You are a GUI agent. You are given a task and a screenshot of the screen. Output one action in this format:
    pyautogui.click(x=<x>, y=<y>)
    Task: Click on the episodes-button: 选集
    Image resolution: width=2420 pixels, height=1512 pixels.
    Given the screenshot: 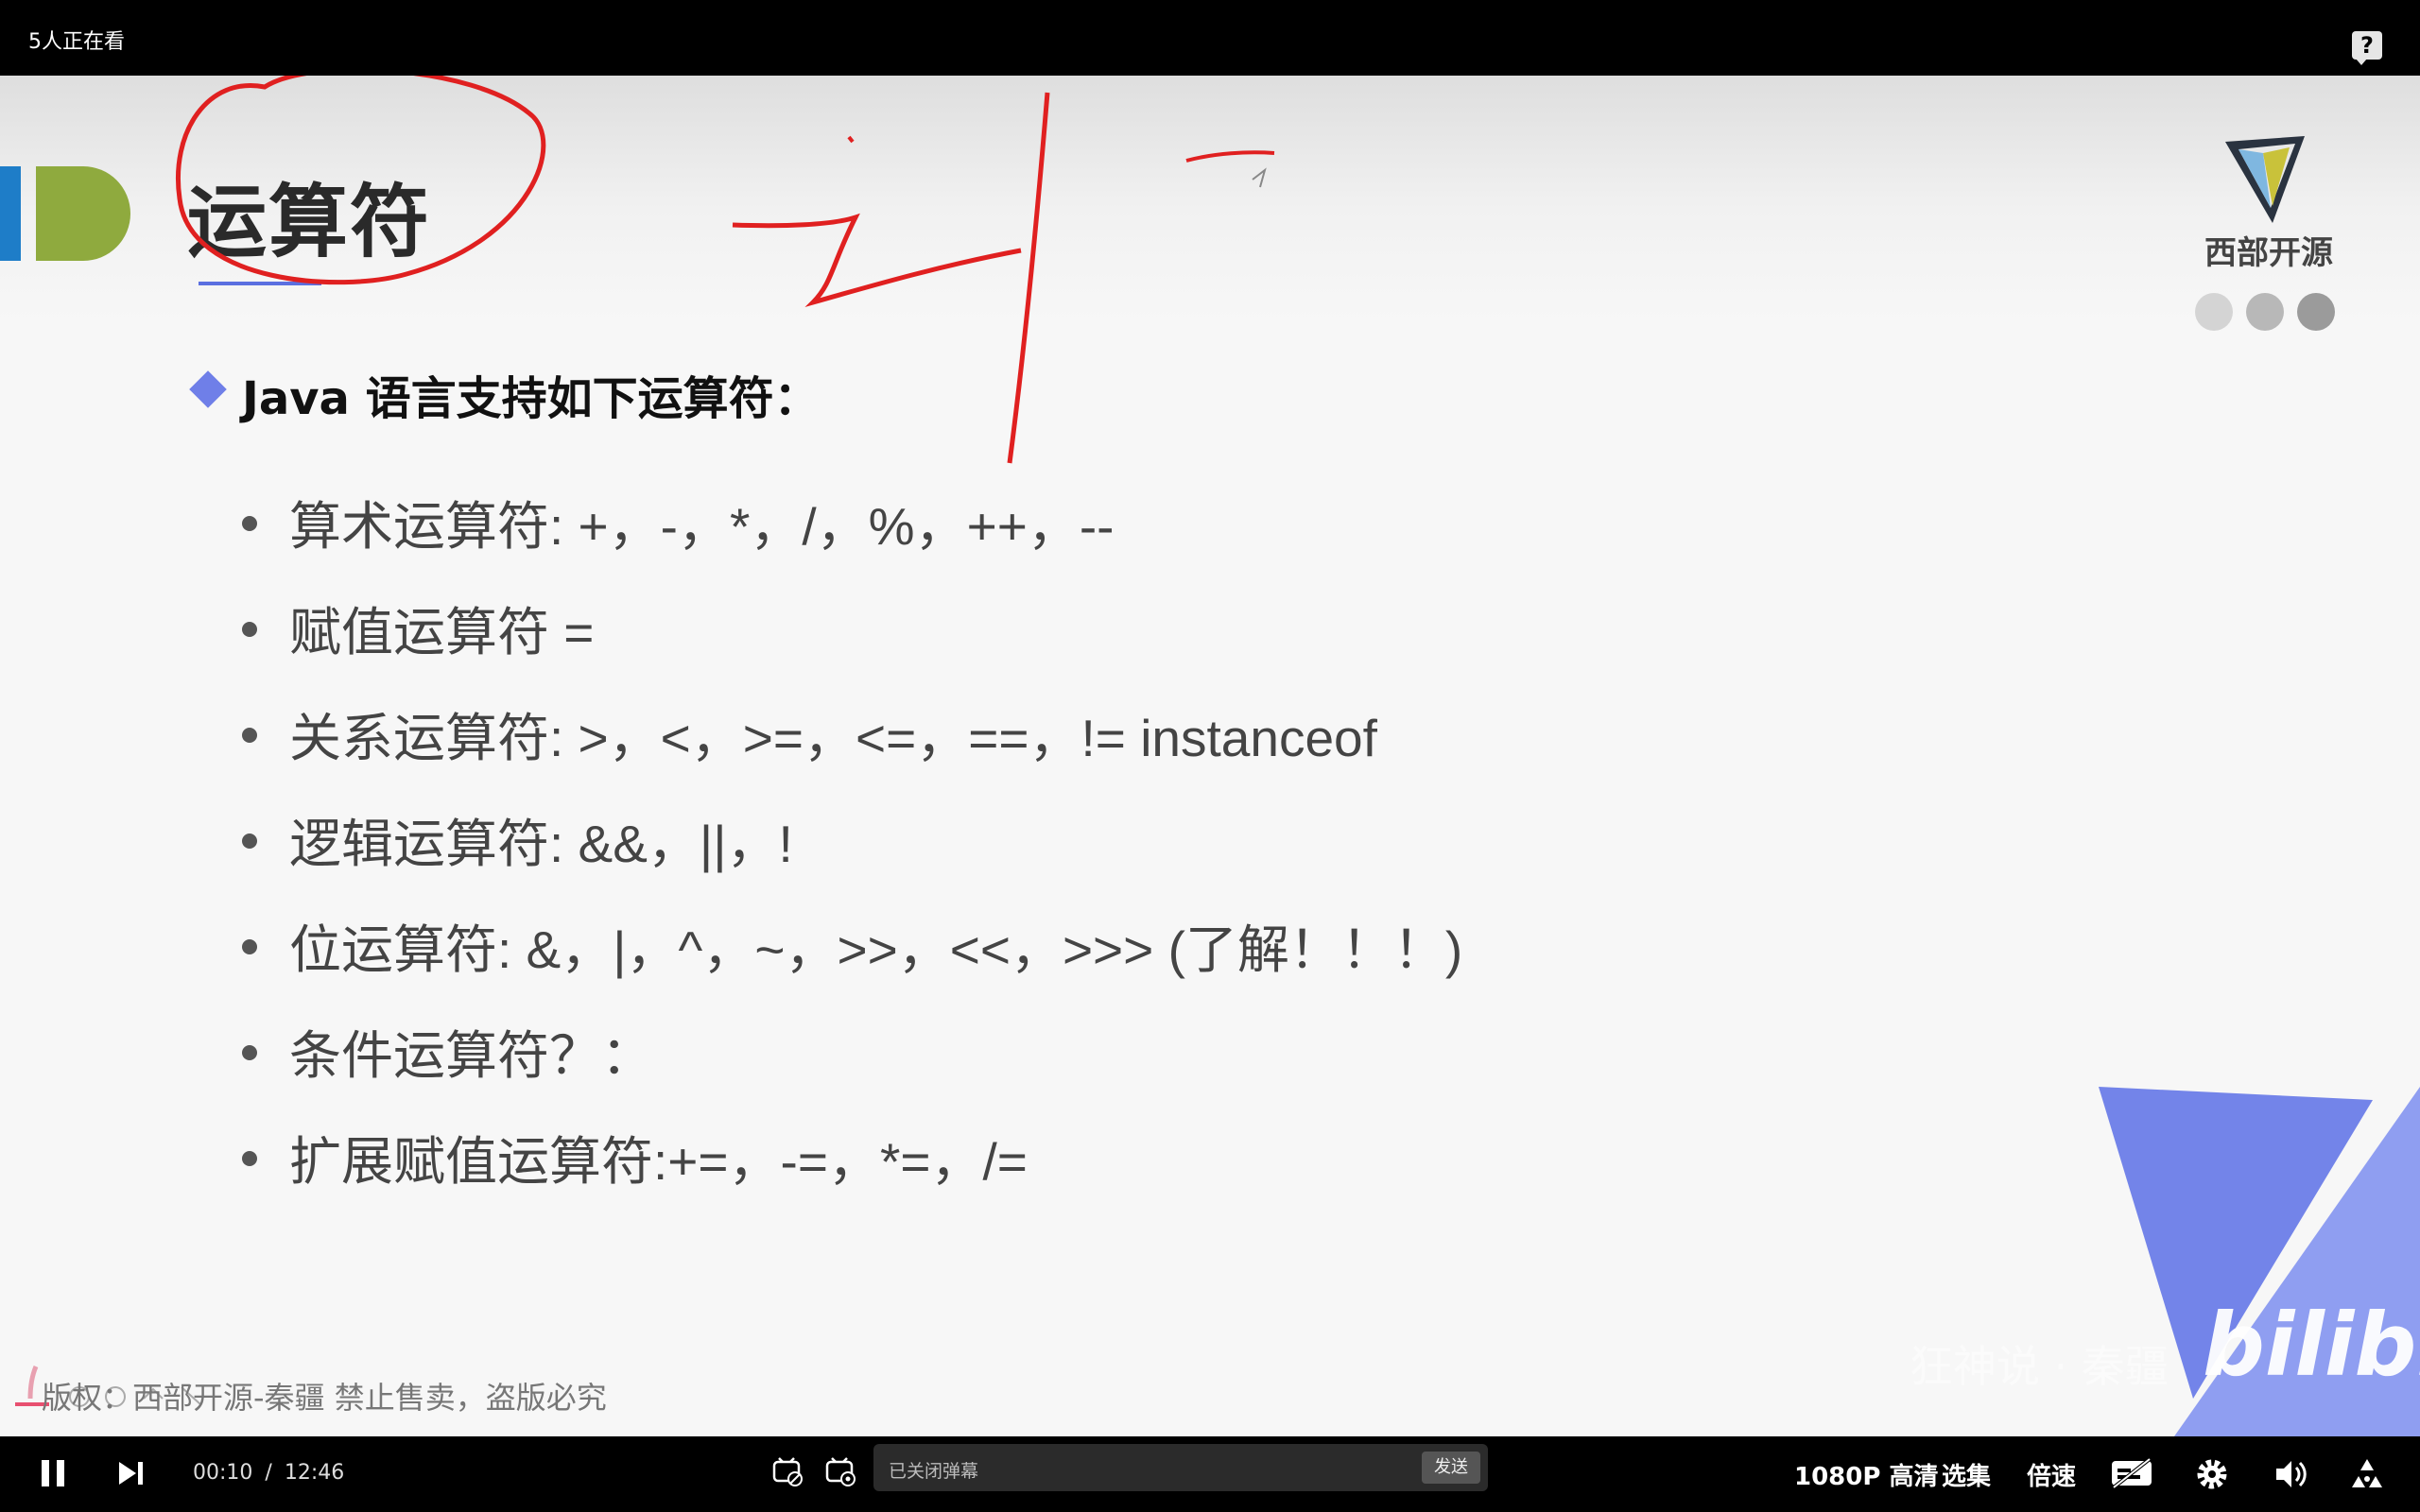 What is the action you would take?
    pyautogui.click(x=1966, y=1474)
    